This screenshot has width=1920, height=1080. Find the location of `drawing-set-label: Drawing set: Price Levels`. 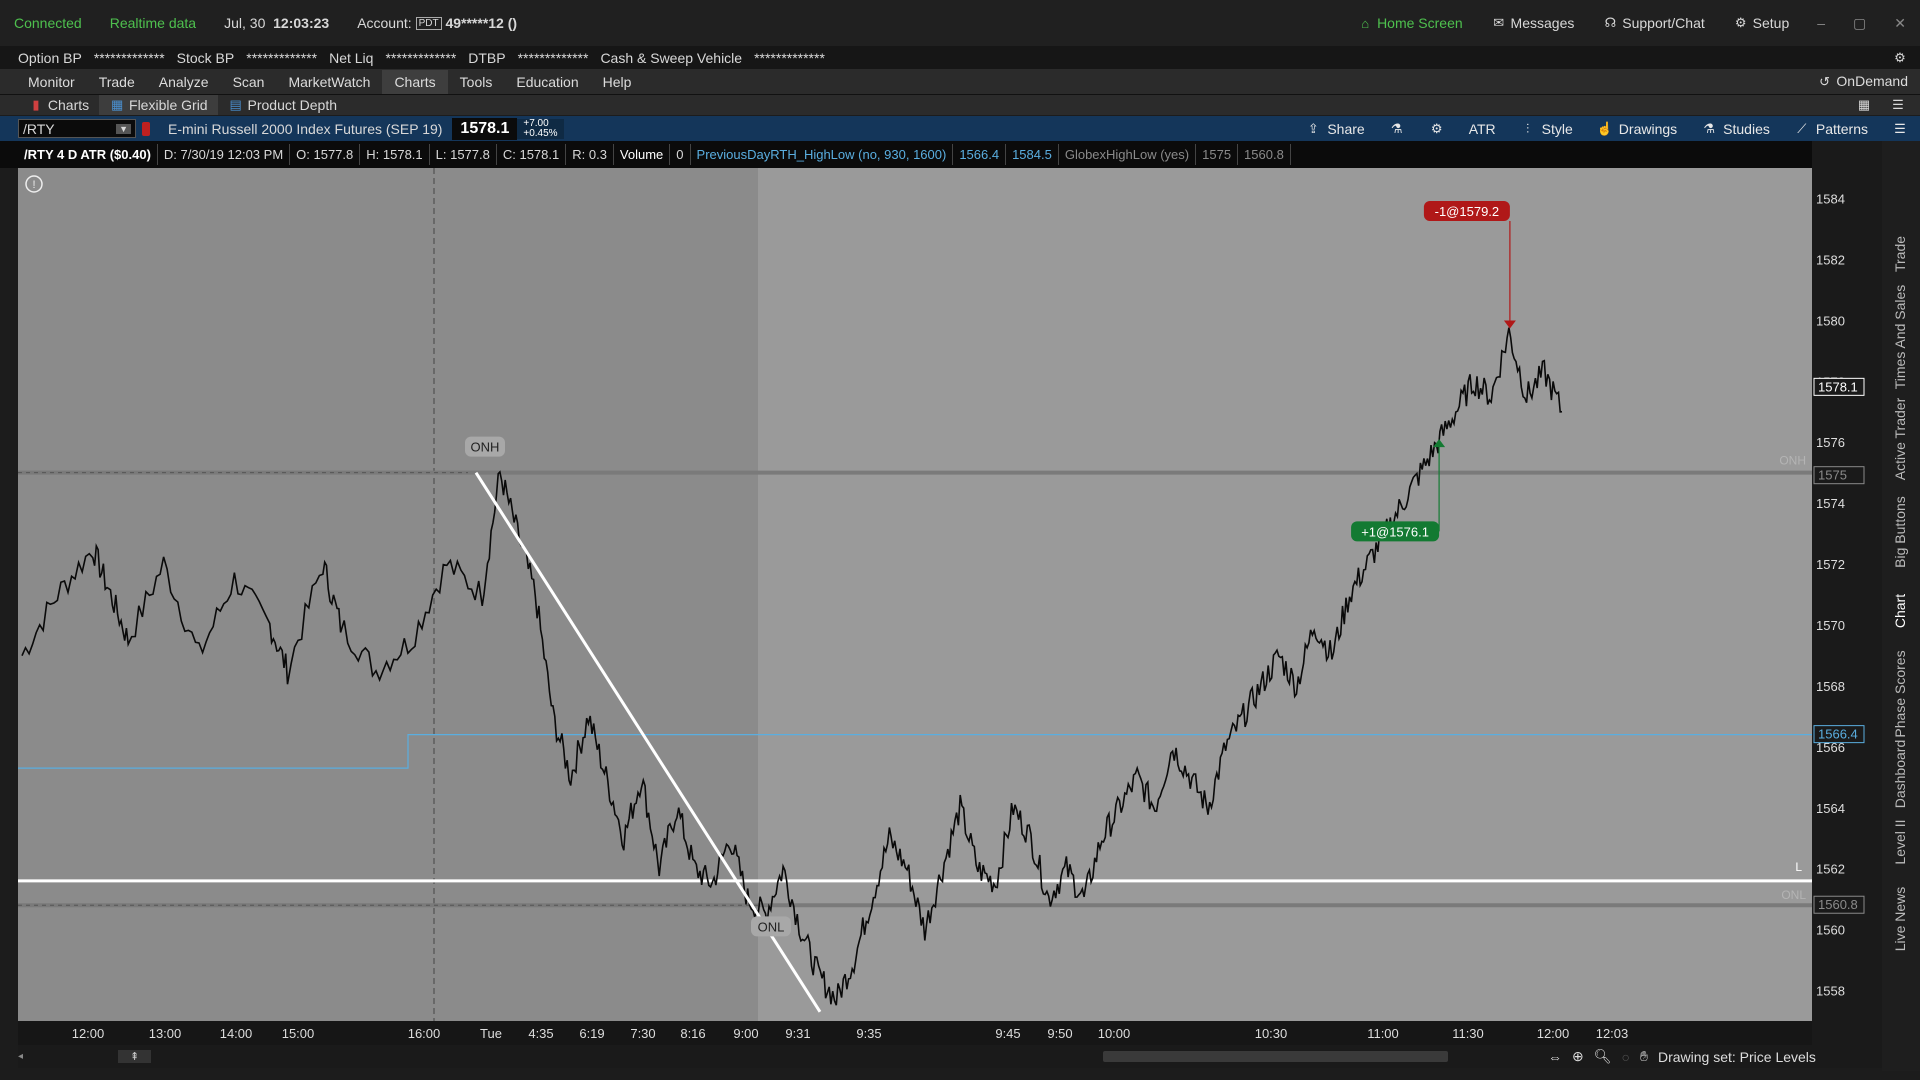

drawing-set-label: Drawing set: Price Levels is located at coordinates (1737, 1057).